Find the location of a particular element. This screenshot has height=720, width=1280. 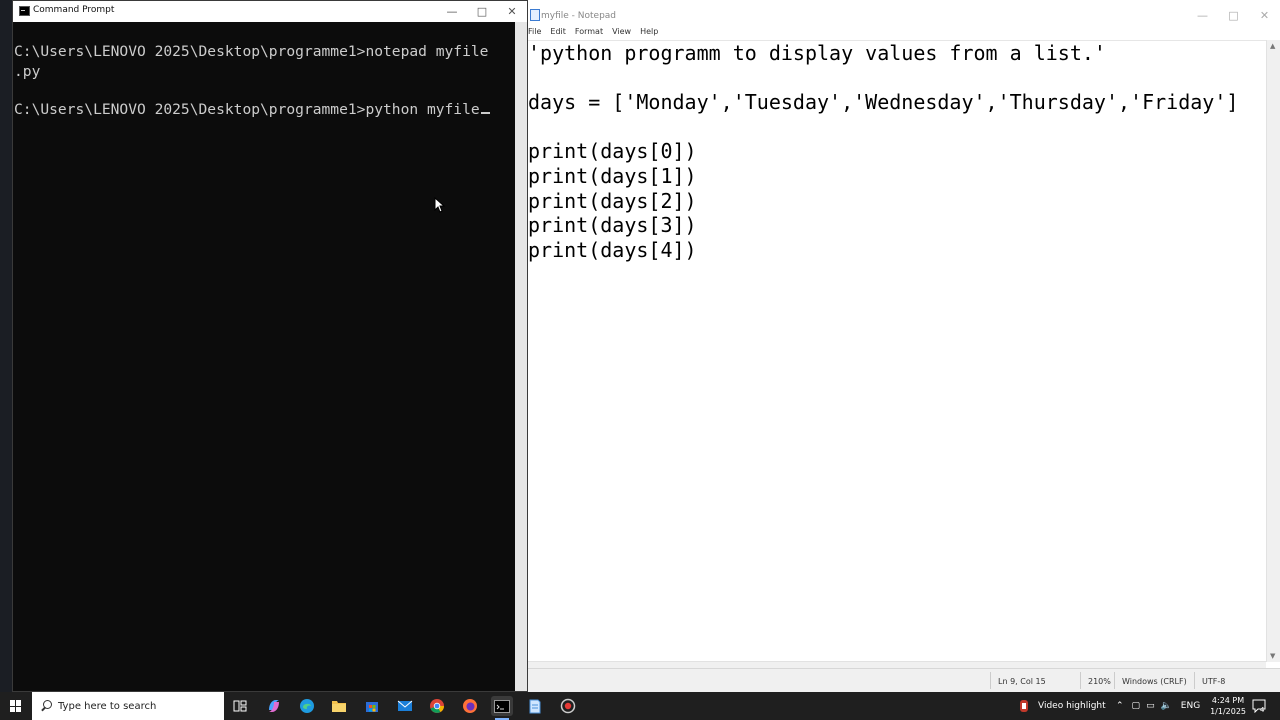

firefox-icon is located at coordinates (470, 706).